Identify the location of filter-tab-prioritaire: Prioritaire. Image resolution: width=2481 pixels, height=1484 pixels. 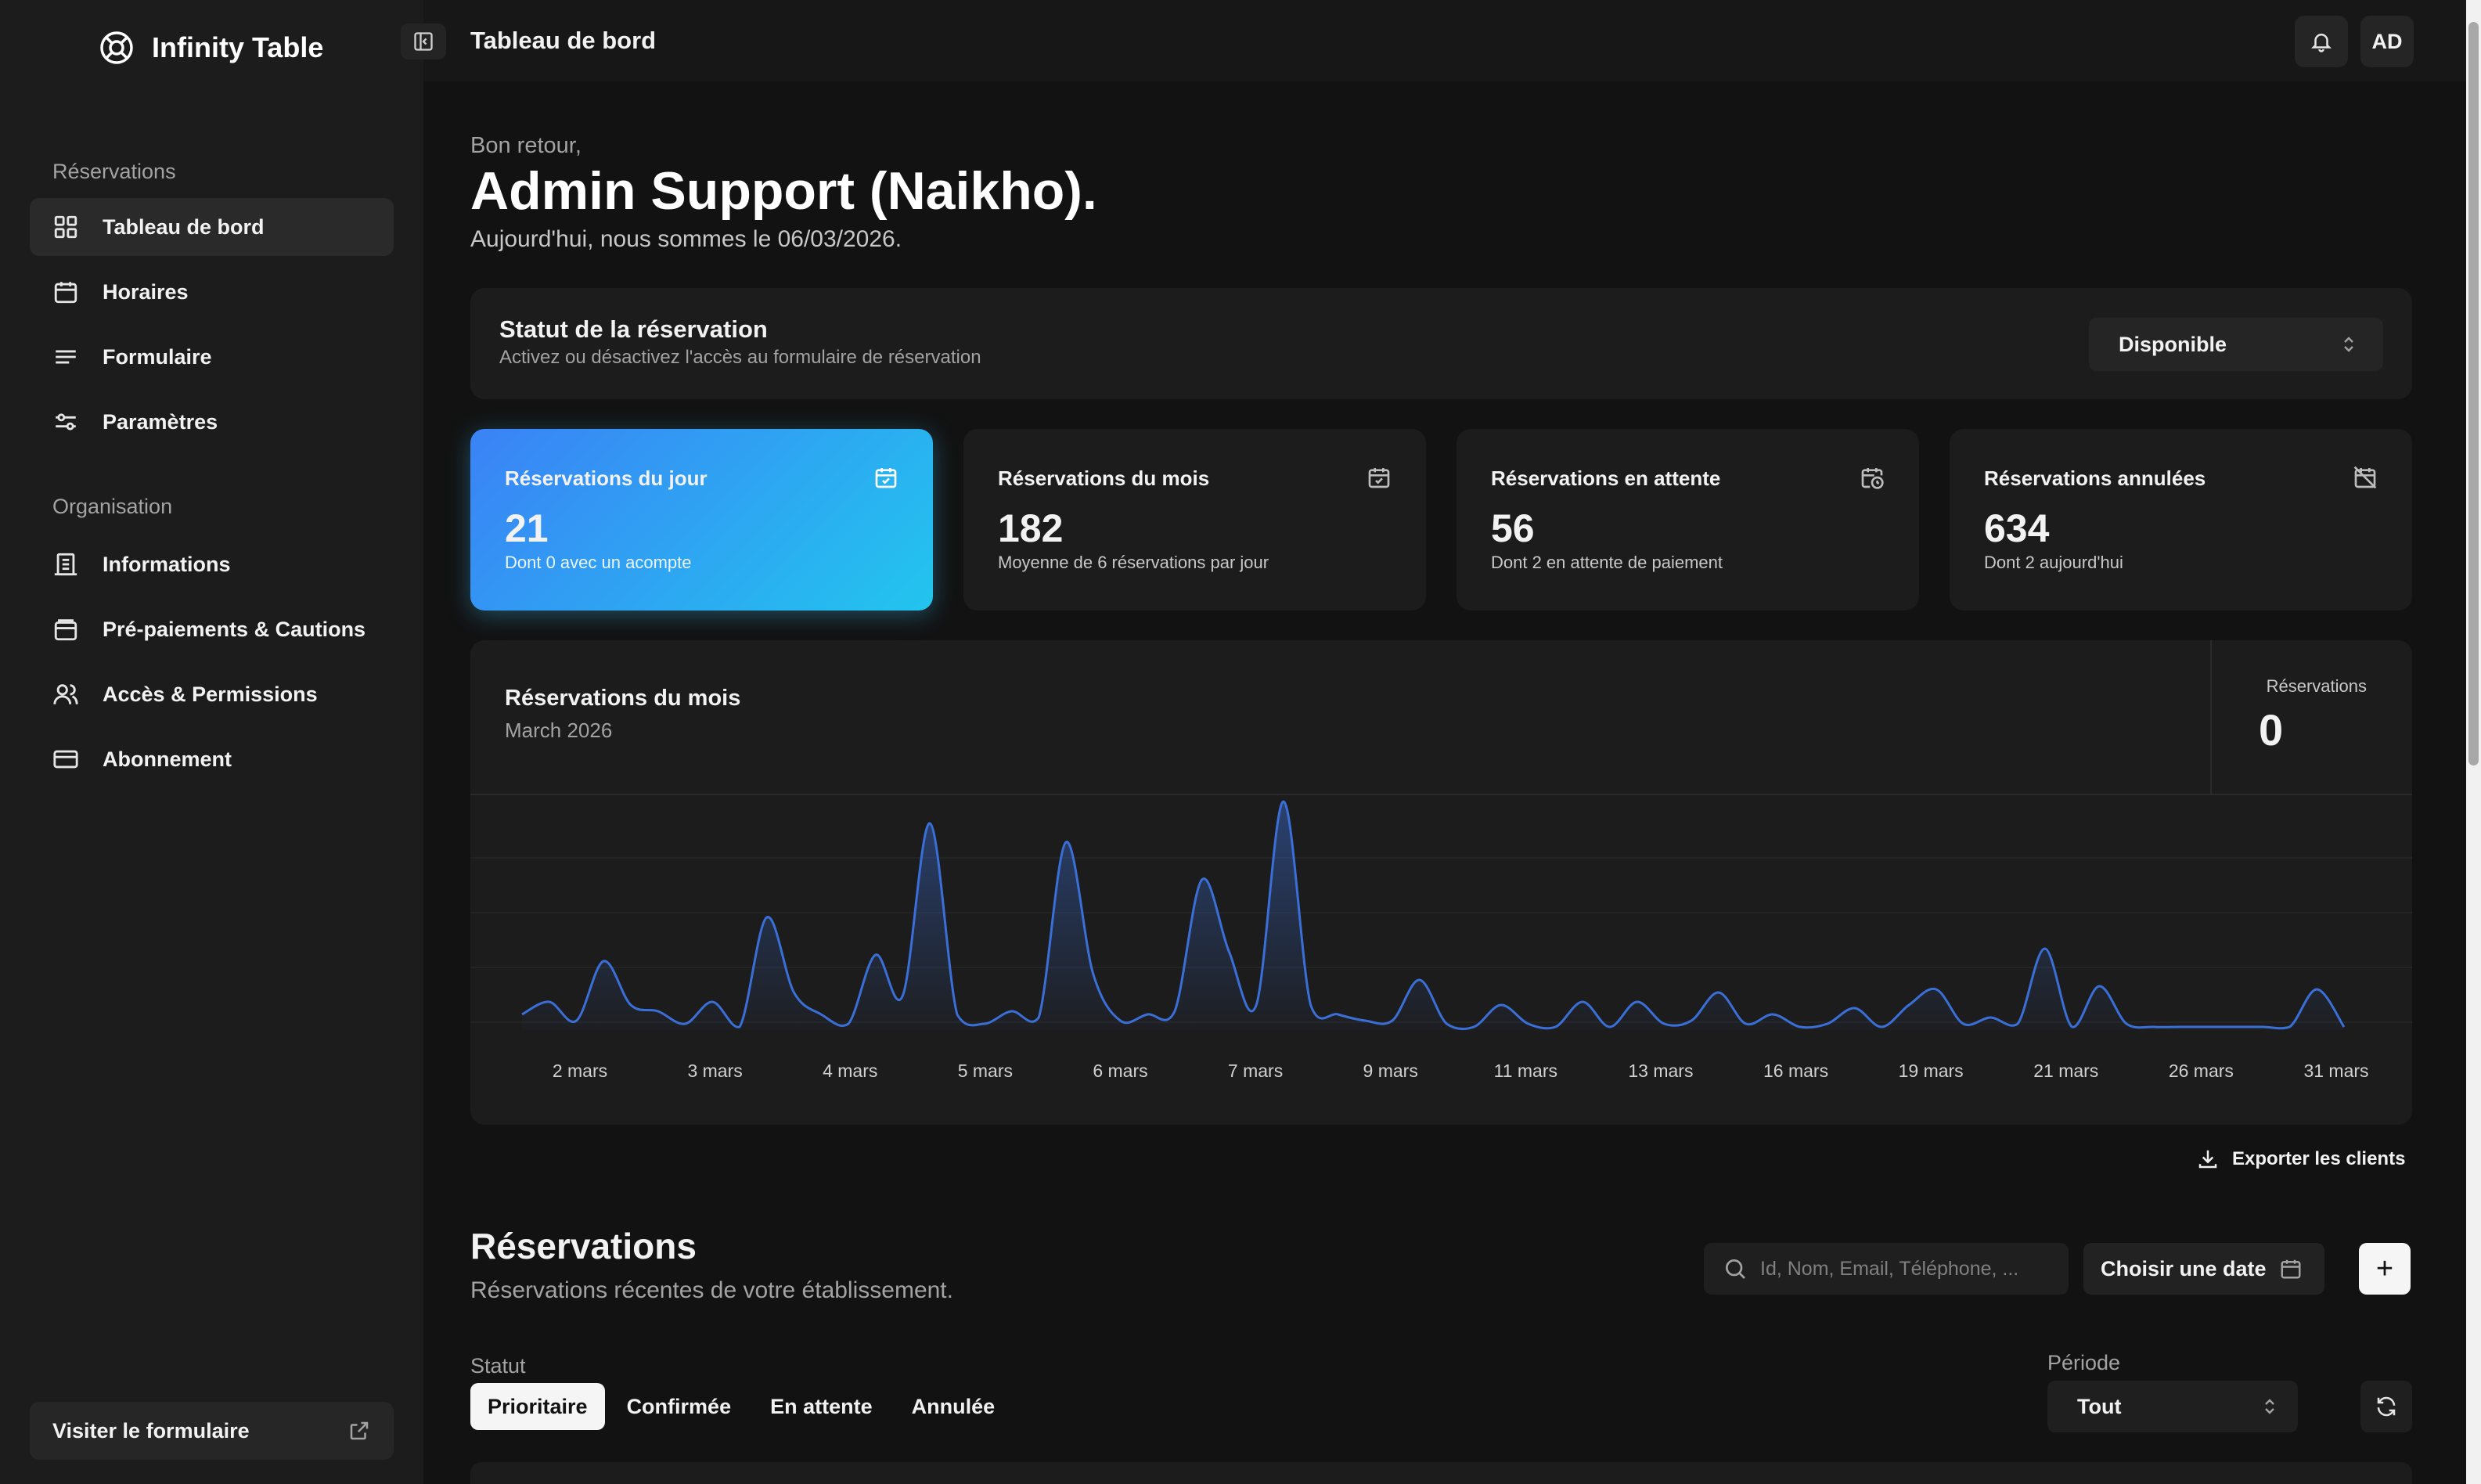
(538, 1406).